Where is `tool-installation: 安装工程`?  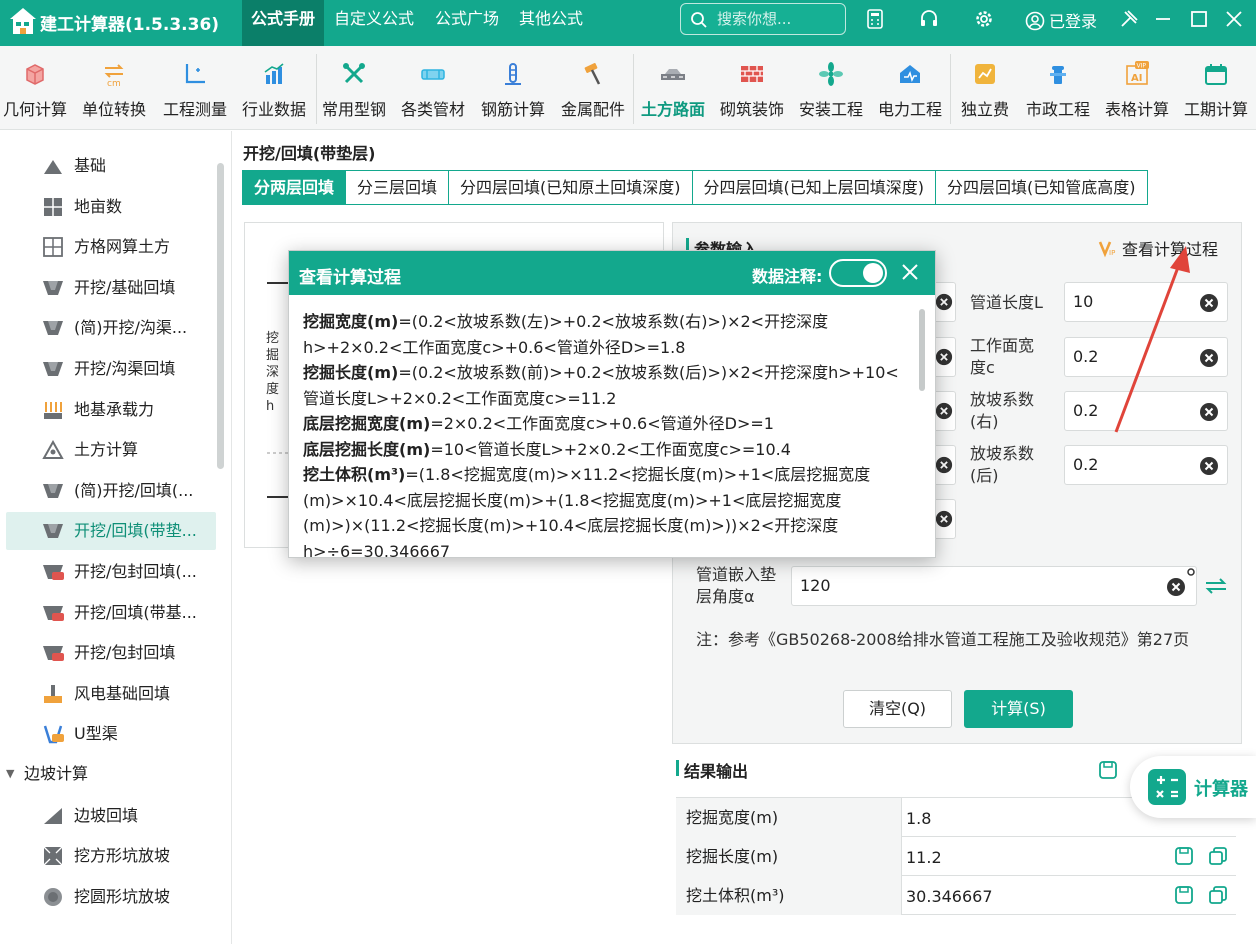
tool-installation: 安装工程 is located at coordinates (831, 88).